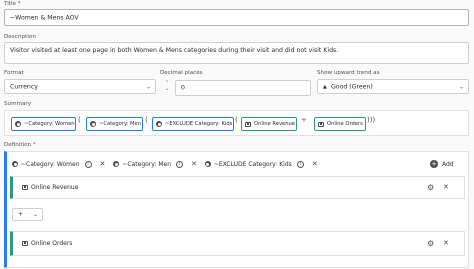  I want to click on summary-segment-women: ~Category: Women, so click(43, 124).